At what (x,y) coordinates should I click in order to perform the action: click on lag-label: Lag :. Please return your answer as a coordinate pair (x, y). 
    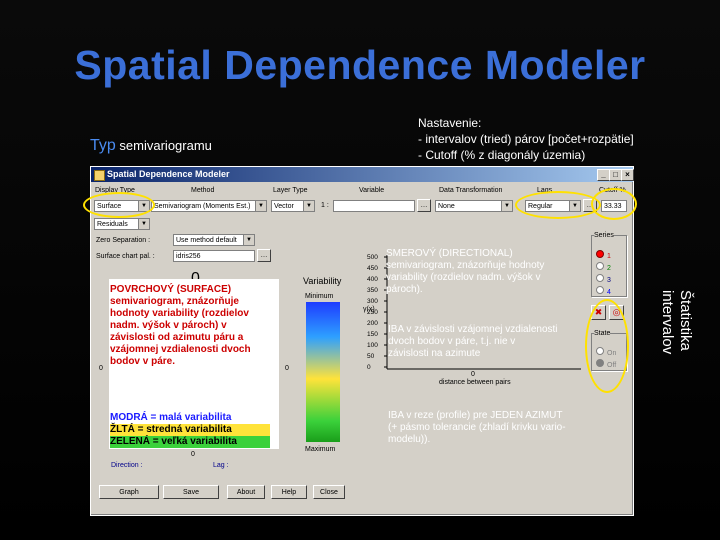
    Looking at the image, I should click on (221, 465).